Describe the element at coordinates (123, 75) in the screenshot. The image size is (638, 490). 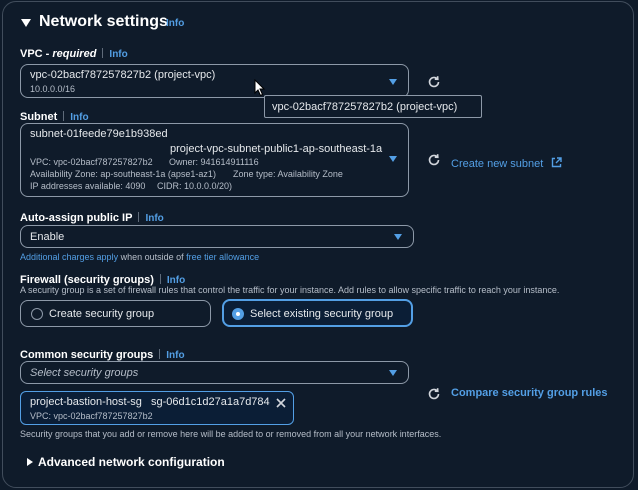
I see `vpc-select-value: vpc-02bacf787257827b2 (project-vpc)` at that location.